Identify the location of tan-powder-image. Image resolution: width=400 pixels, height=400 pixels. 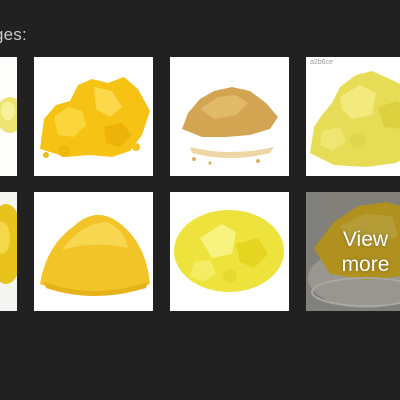
(229, 116).